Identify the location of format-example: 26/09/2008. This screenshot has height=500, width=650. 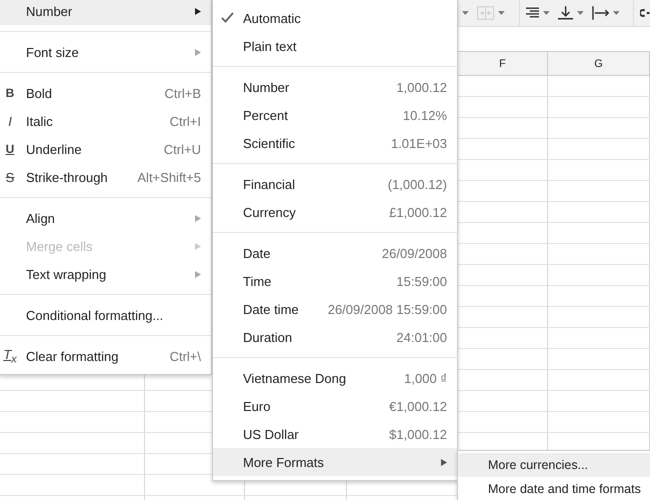
(414, 253).